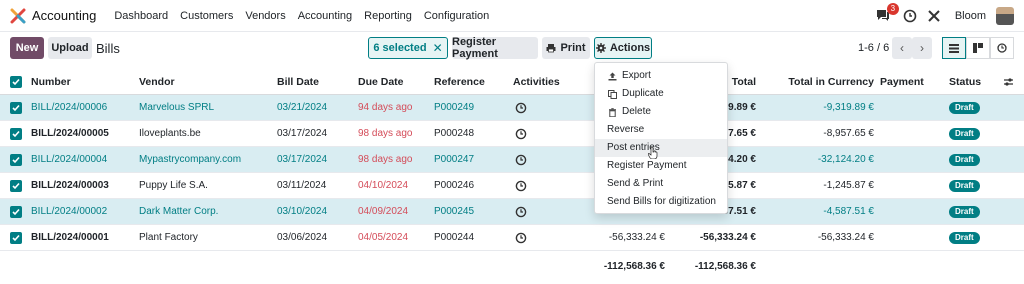 This screenshot has height=284, width=1024. I want to click on reference: P000249, so click(454, 107).